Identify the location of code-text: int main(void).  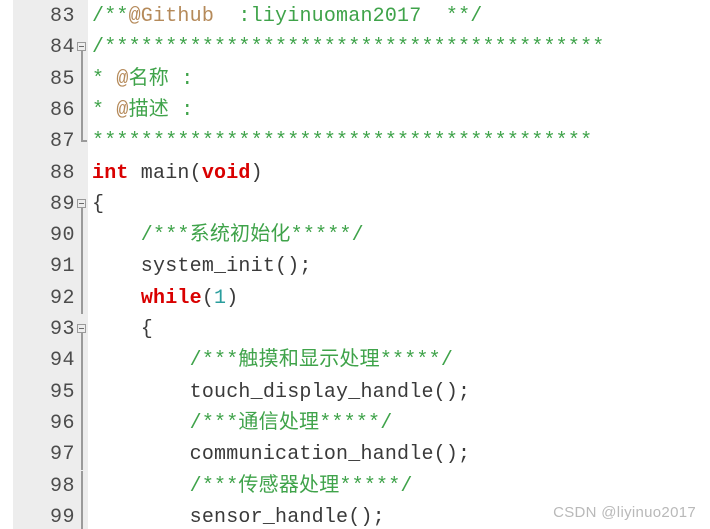
(177, 173).